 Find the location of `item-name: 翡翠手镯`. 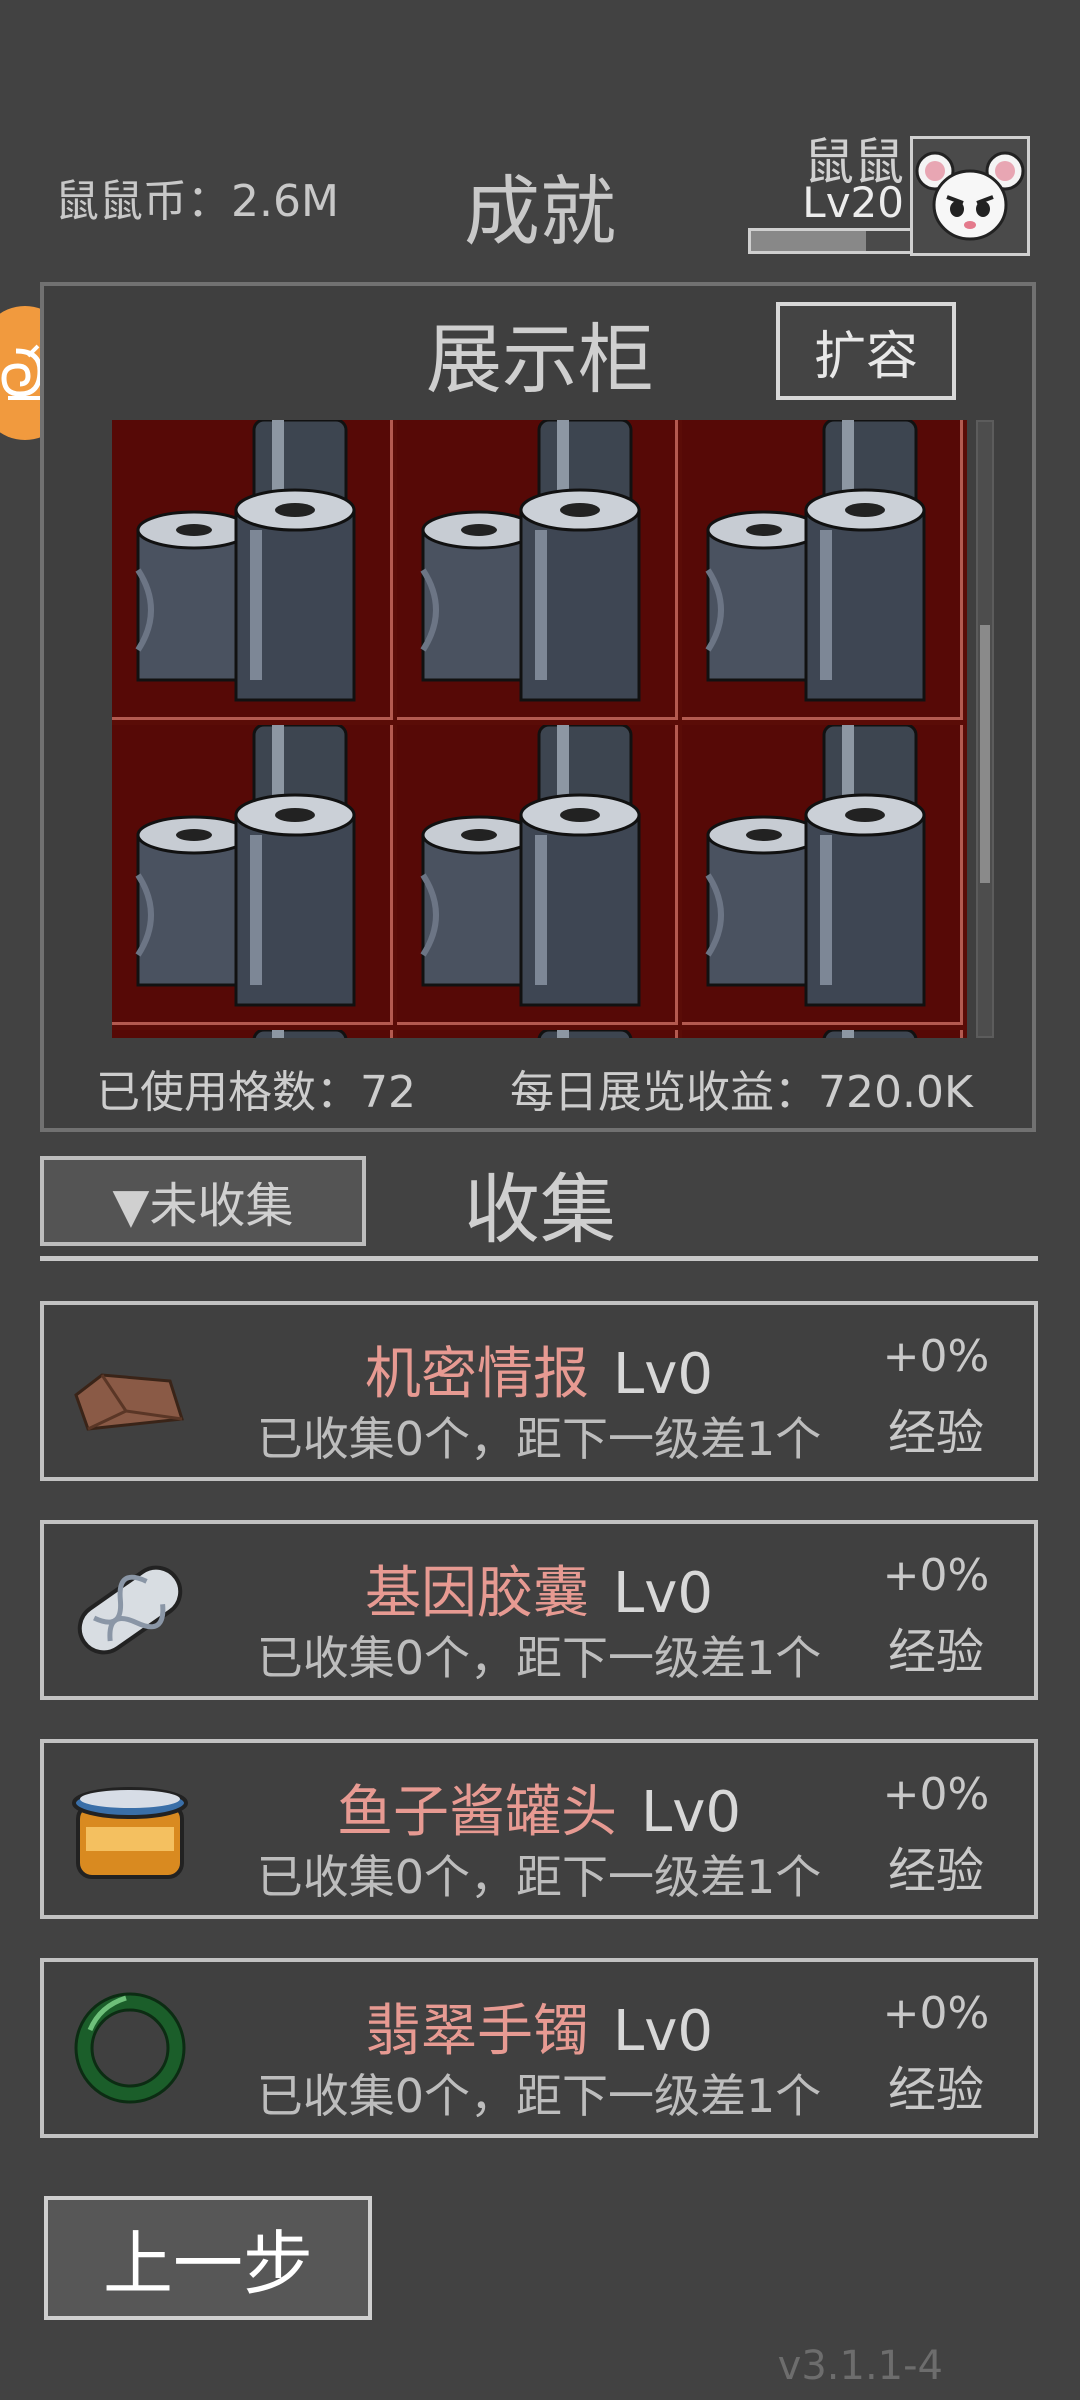

item-name: 翡翠手镯 is located at coordinates (477, 2031).